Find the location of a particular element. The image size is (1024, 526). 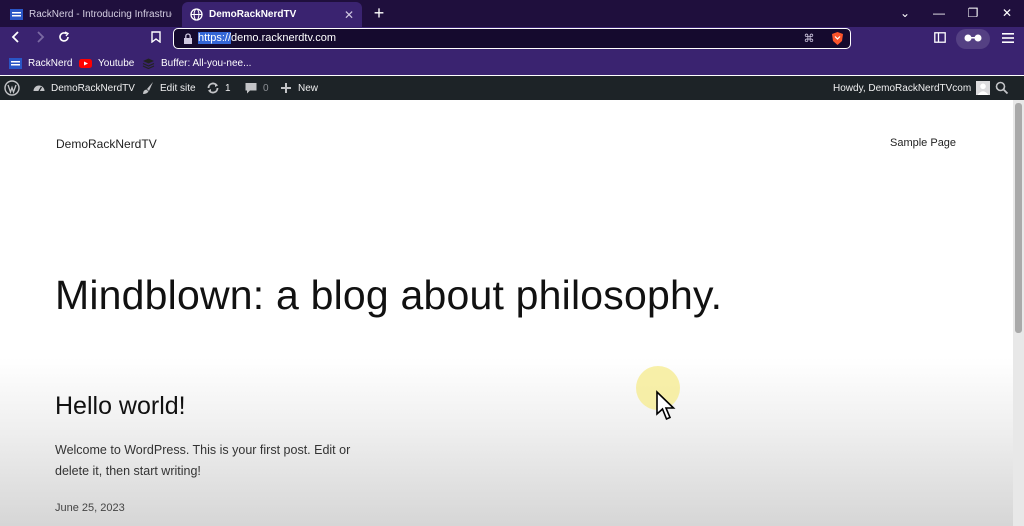

edit-site-label: Edit site is located at coordinates (178, 88).